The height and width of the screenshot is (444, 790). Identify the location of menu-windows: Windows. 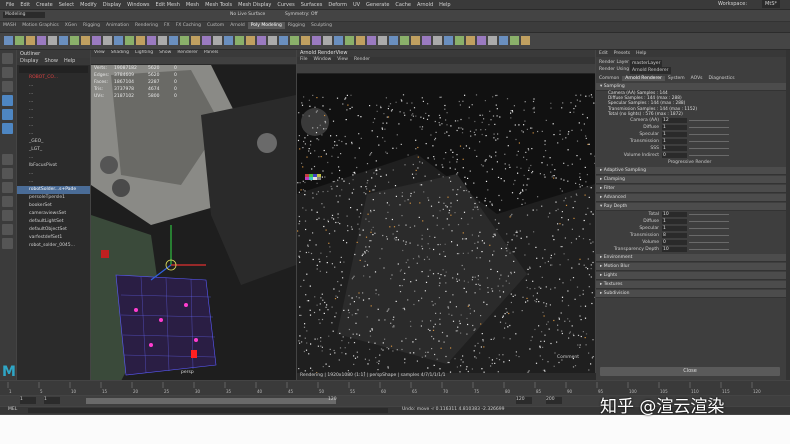
(138, 5).